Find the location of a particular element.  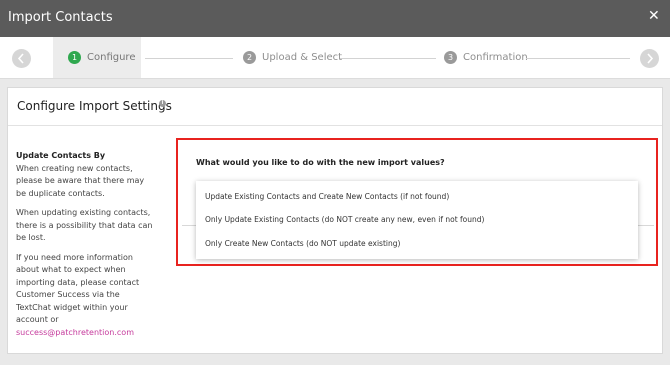

step-number: 2 is located at coordinates (249, 57).